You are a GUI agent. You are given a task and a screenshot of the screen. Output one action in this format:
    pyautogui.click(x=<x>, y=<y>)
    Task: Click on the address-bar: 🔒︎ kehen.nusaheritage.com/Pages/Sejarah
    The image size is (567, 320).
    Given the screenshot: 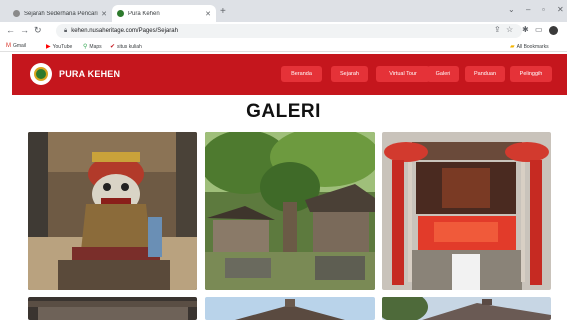 What is the action you would take?
    pyautogui.click(x=289, y=31)
    